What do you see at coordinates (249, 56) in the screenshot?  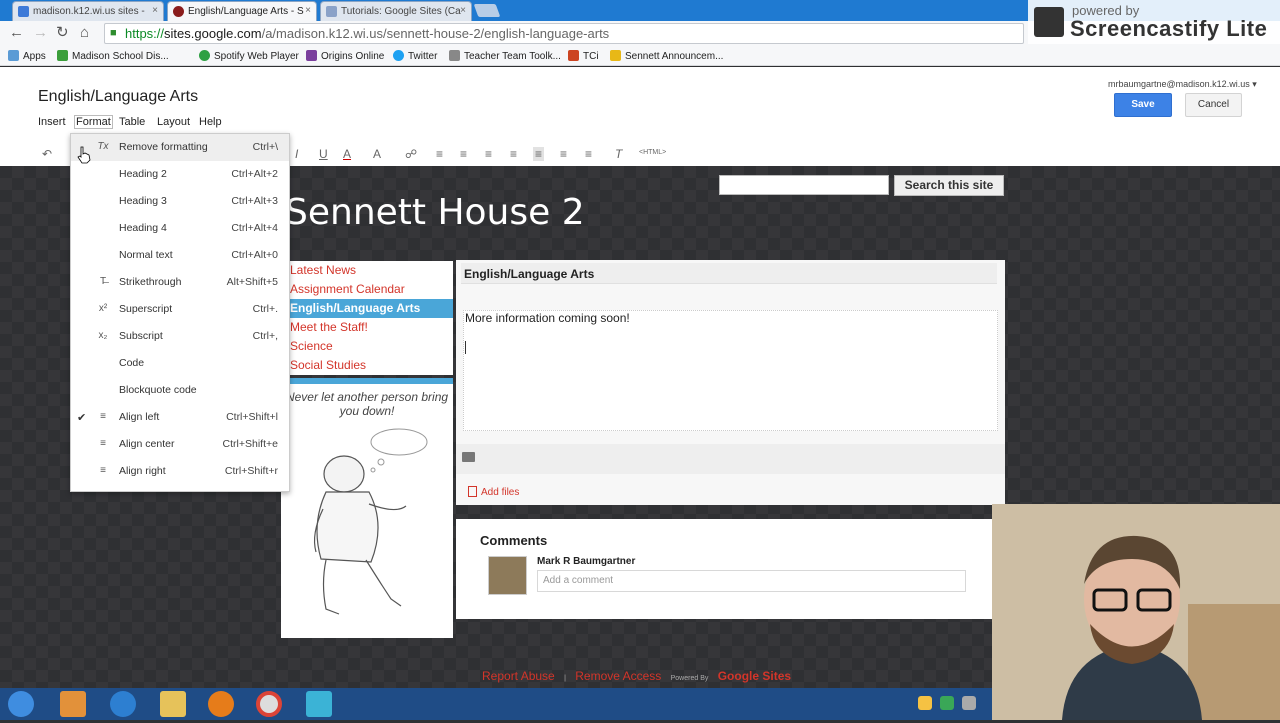 I see `bookmark-spotify: Spotify Web Player` at bounding box center [249, 56].